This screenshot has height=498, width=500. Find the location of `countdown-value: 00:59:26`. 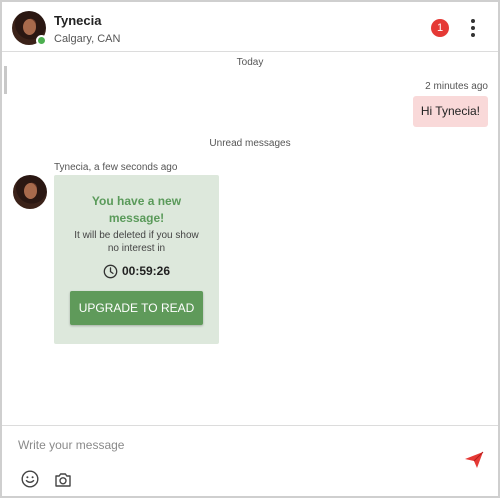

countdown-value: 00:59:26 is located at coordinates (146, 271).